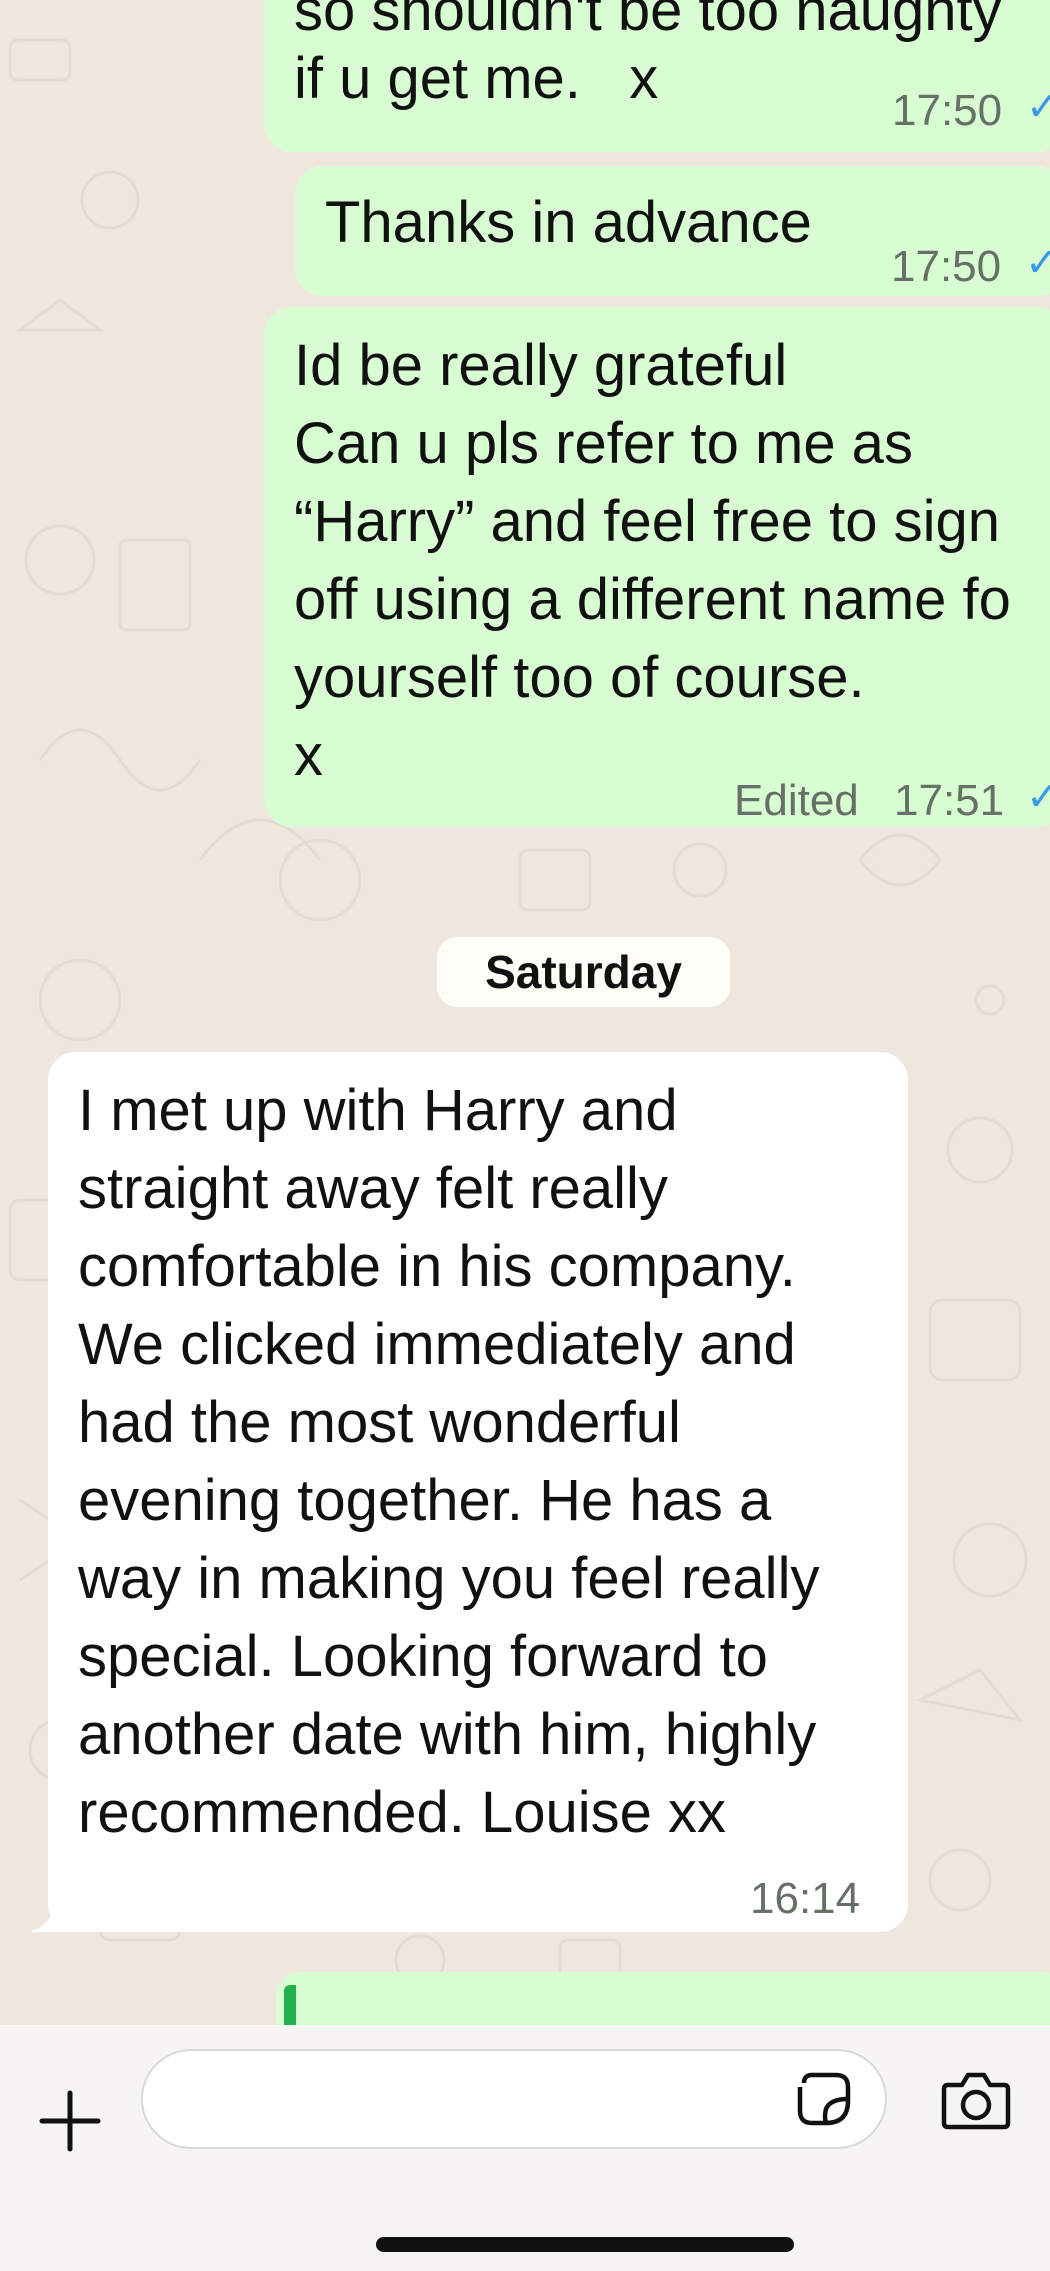 This screenshot has width=1050, height=2271. Describe the element at coordinates (579, 677) in the screenshot. I see `message-line: yourself too of course.` at that location.